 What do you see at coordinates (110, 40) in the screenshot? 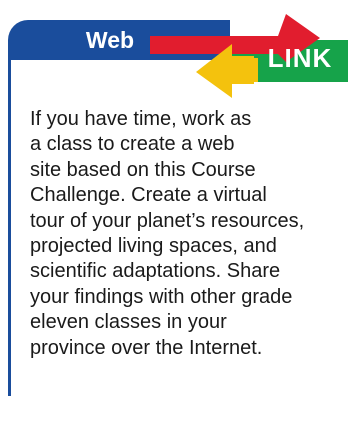
I see `feature-title: Web` at bounding box center [110, 40].